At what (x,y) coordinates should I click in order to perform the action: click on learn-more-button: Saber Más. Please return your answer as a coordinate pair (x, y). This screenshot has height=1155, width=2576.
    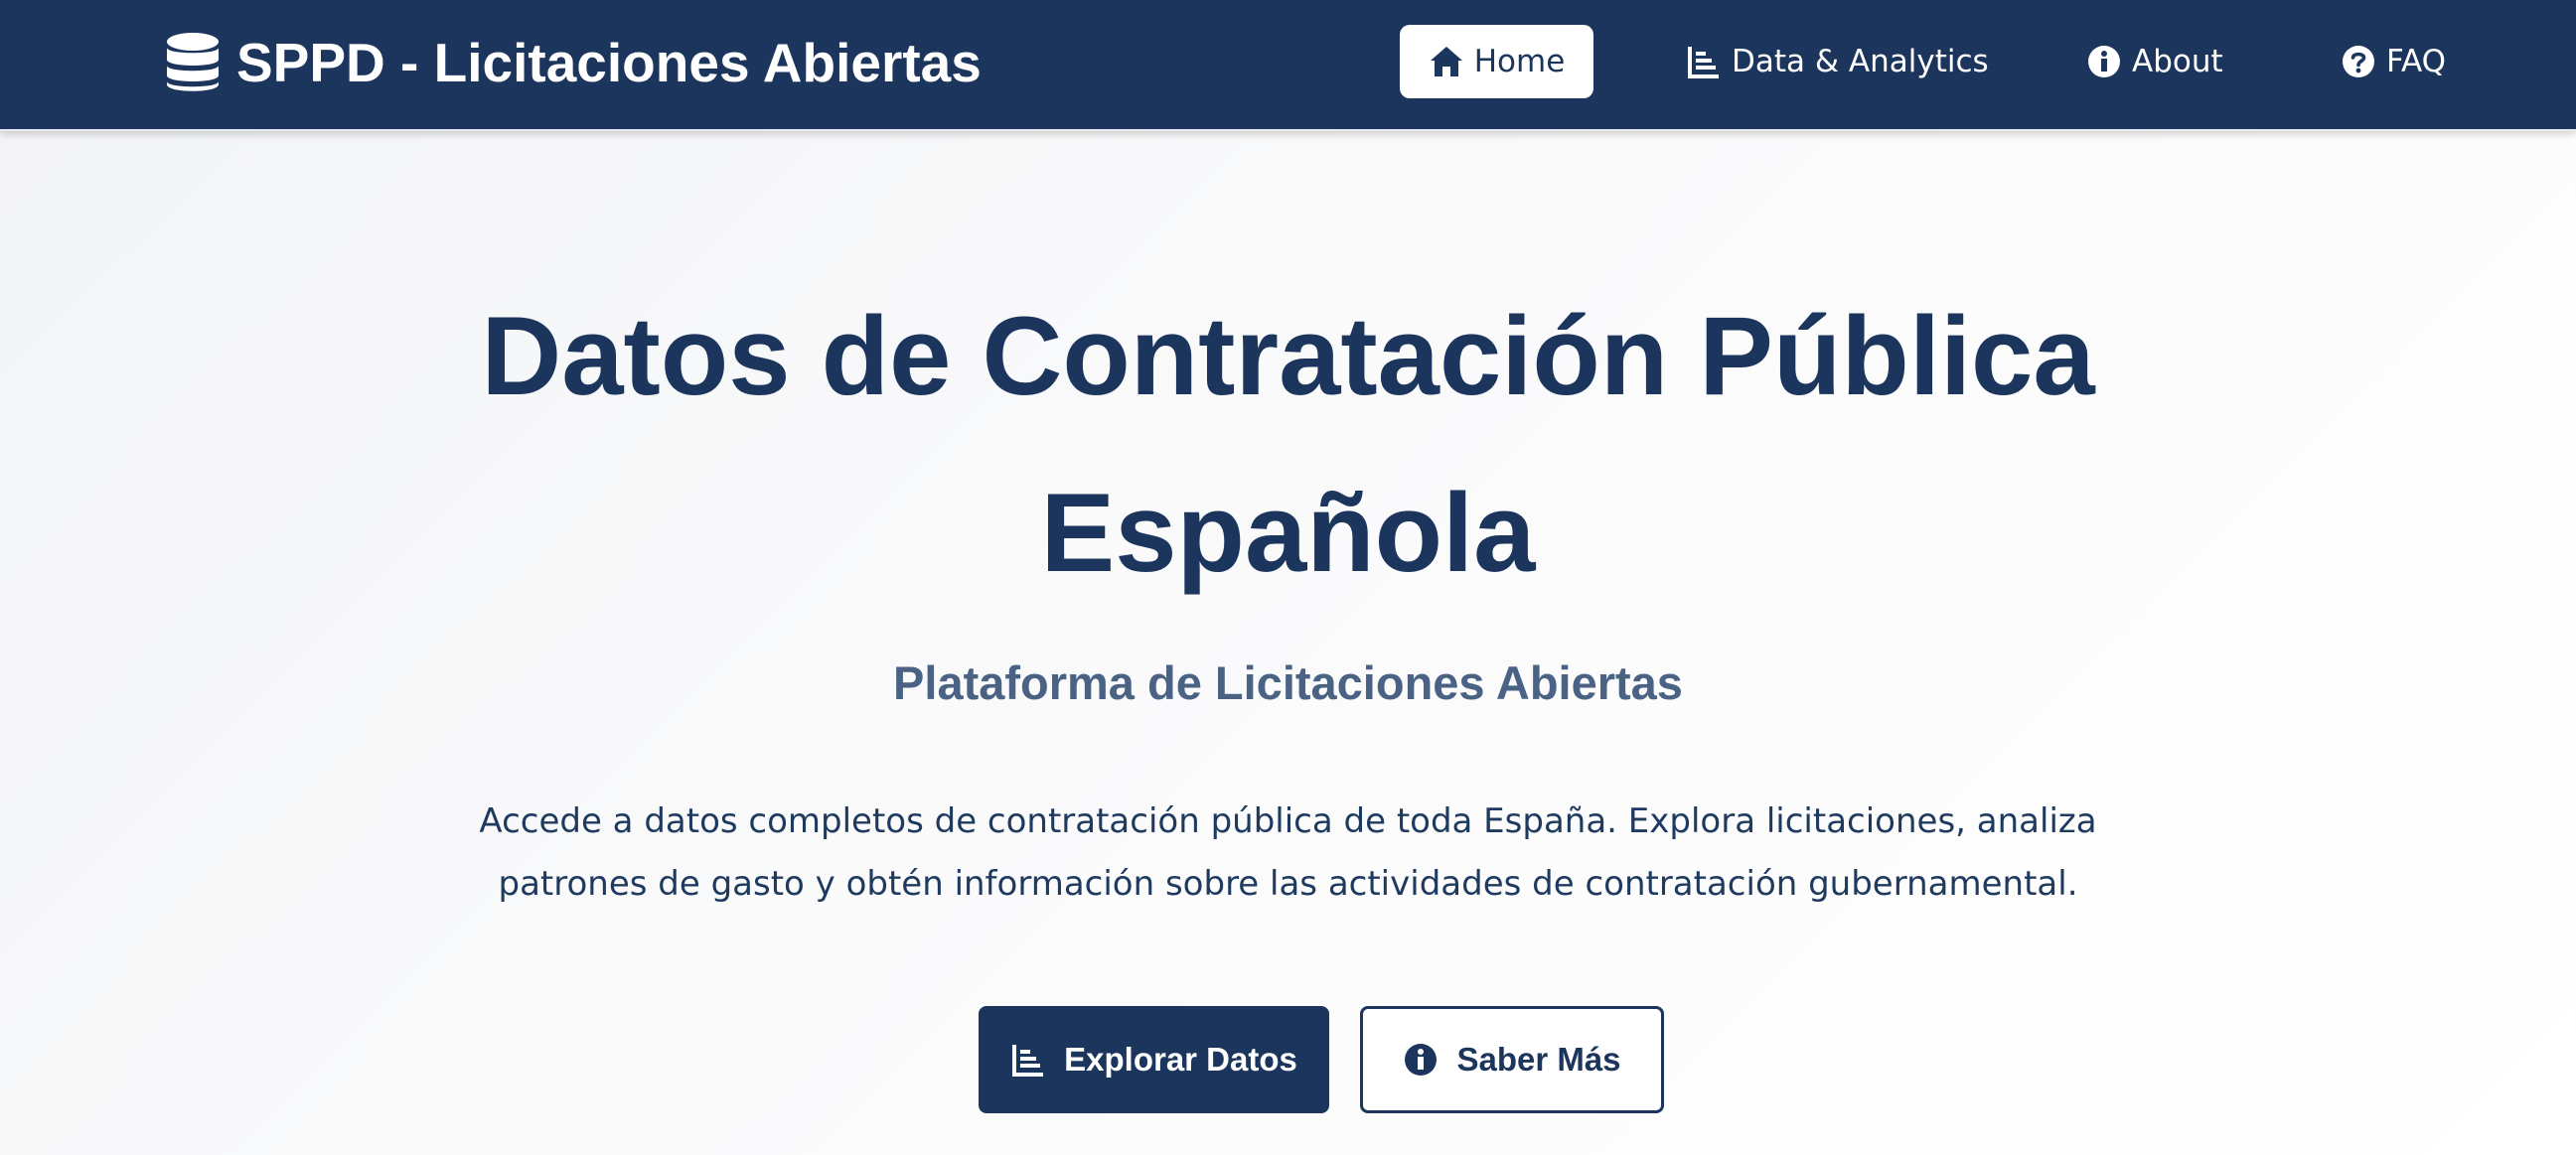
    Looking at the image, I should click on (1512, 1060).